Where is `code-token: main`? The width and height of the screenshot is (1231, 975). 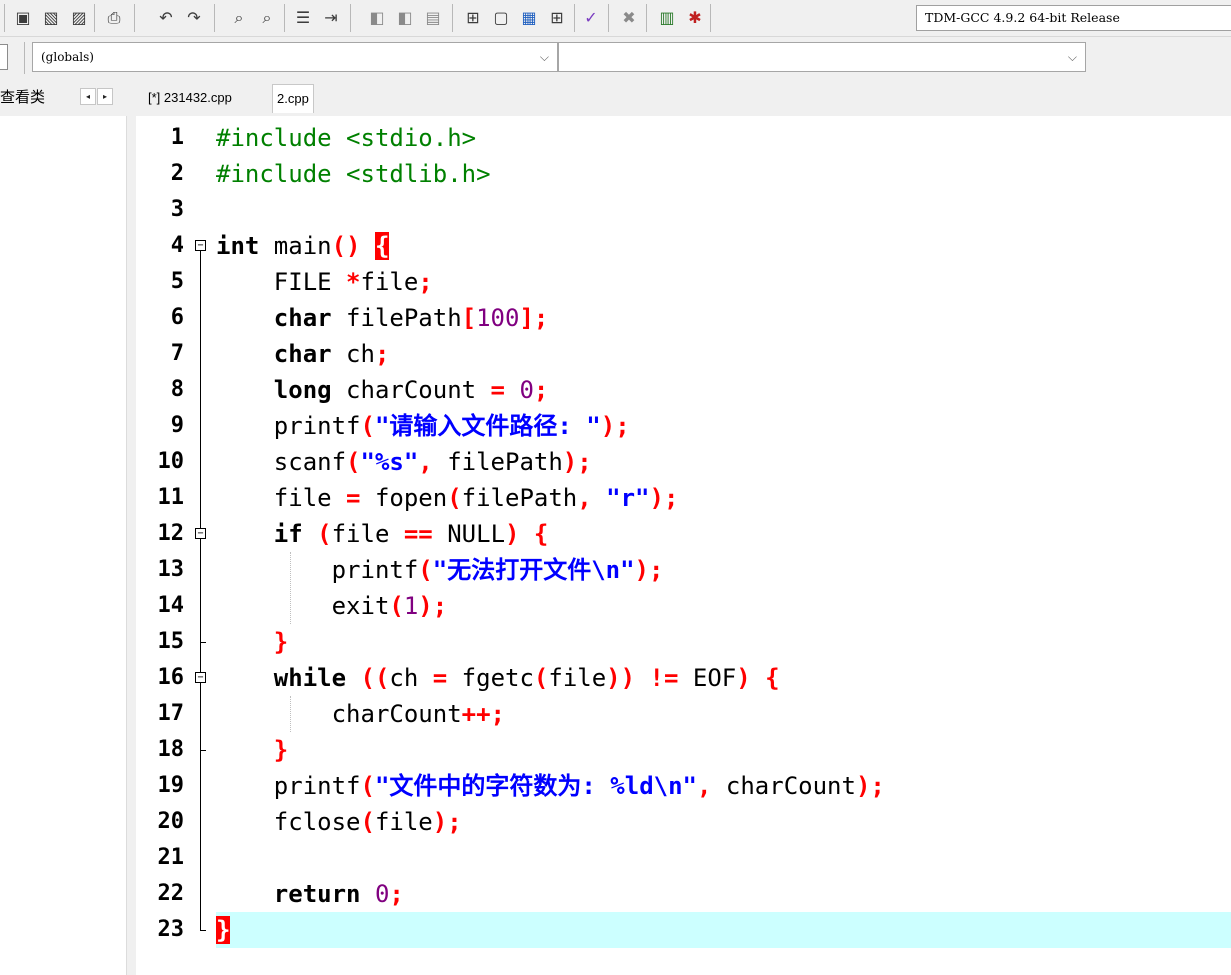
code-token: main is located at coordinates (295, 246).